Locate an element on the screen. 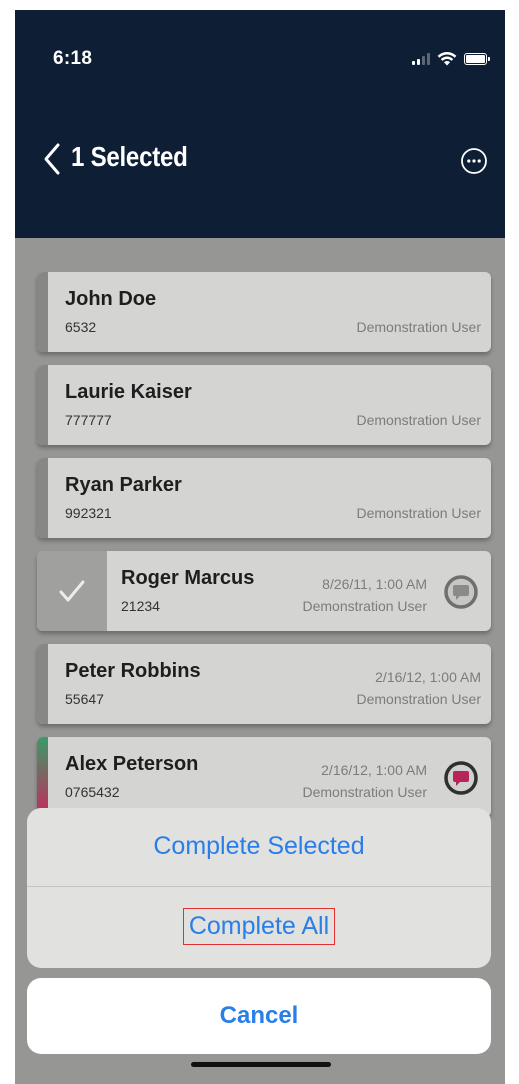  checkmark-icon is located at coordinates (72, 591).